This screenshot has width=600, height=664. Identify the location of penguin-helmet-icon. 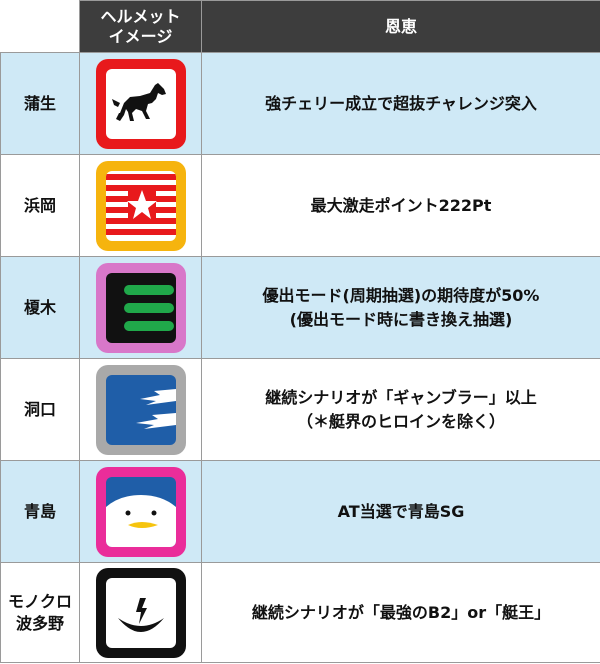
(140, 511).